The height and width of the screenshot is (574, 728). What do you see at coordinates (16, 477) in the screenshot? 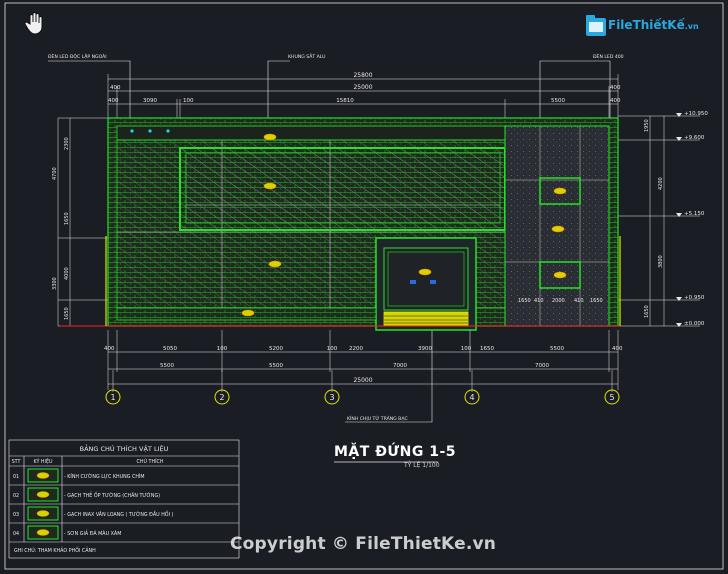
I see `legend-row-1-stt: 01` at bounding box center [16, 477].